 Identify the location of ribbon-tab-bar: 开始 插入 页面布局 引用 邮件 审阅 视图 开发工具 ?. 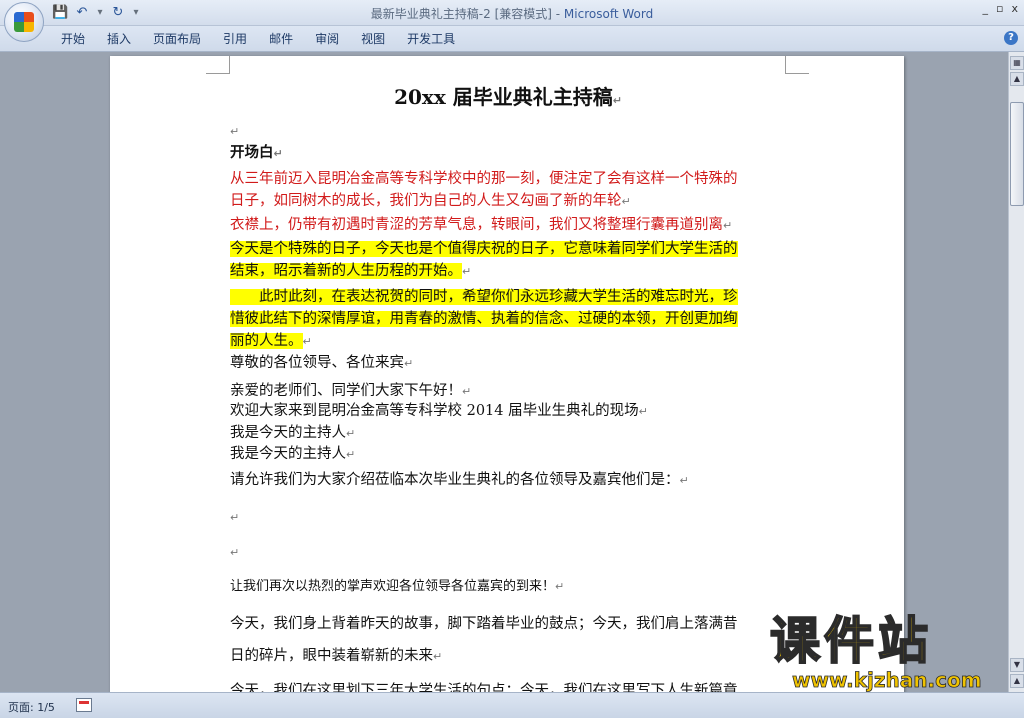
(512, 39).